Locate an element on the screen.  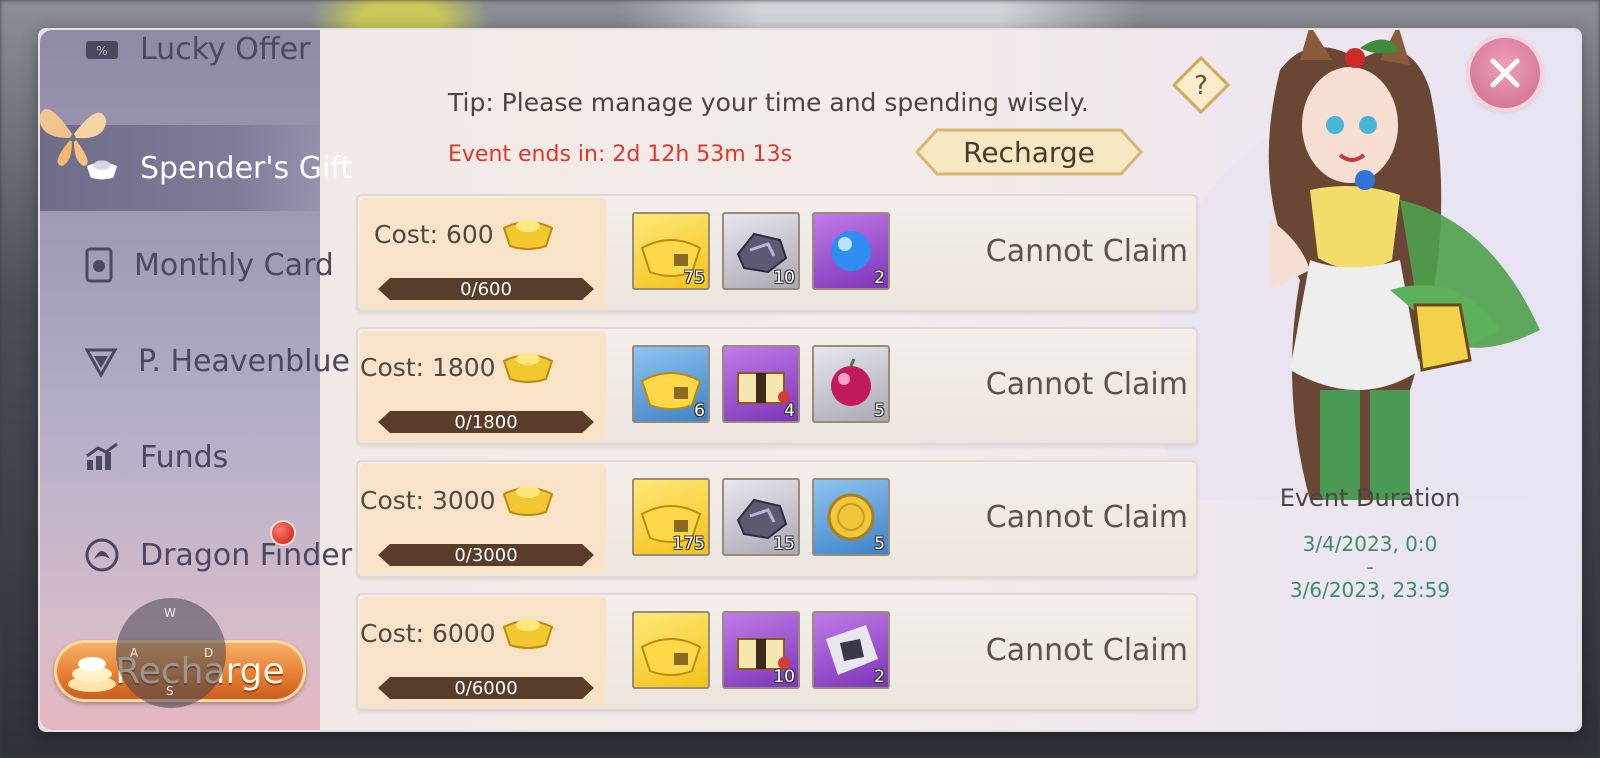
event-start-date: 3/4/2023, 0:0 is located at coordinates (1370, 544).